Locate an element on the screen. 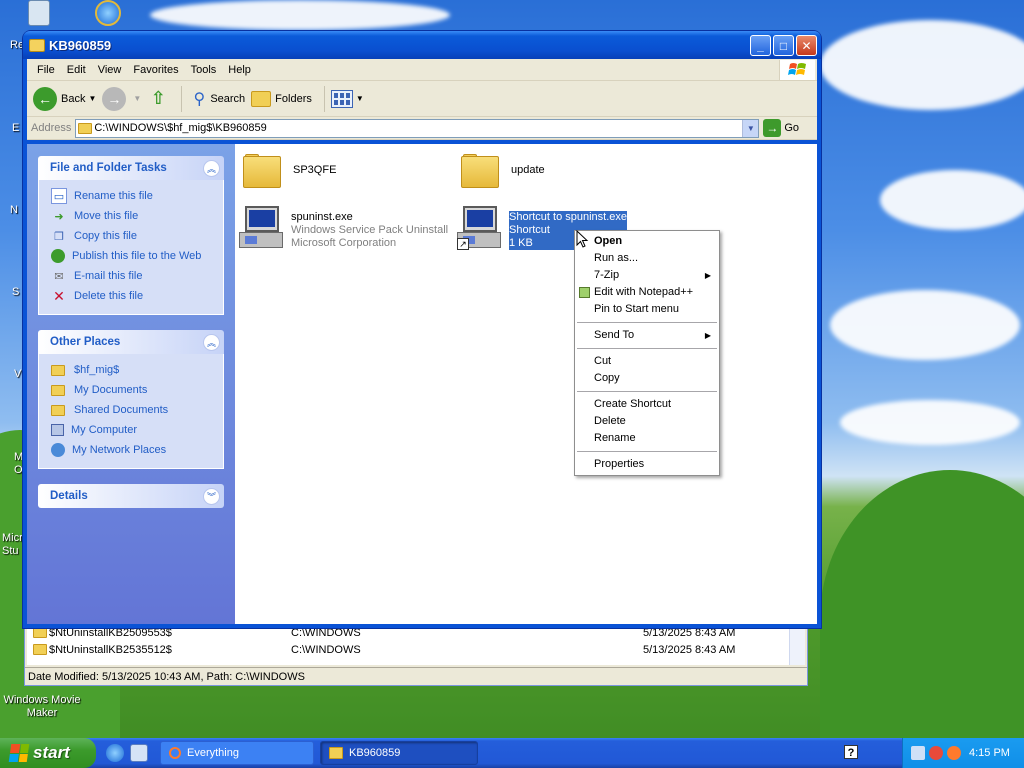 This screenshot has height=768, width=1024. menu-item-7zip: 7-Zip ▶ is located at coordinates (647, 275).